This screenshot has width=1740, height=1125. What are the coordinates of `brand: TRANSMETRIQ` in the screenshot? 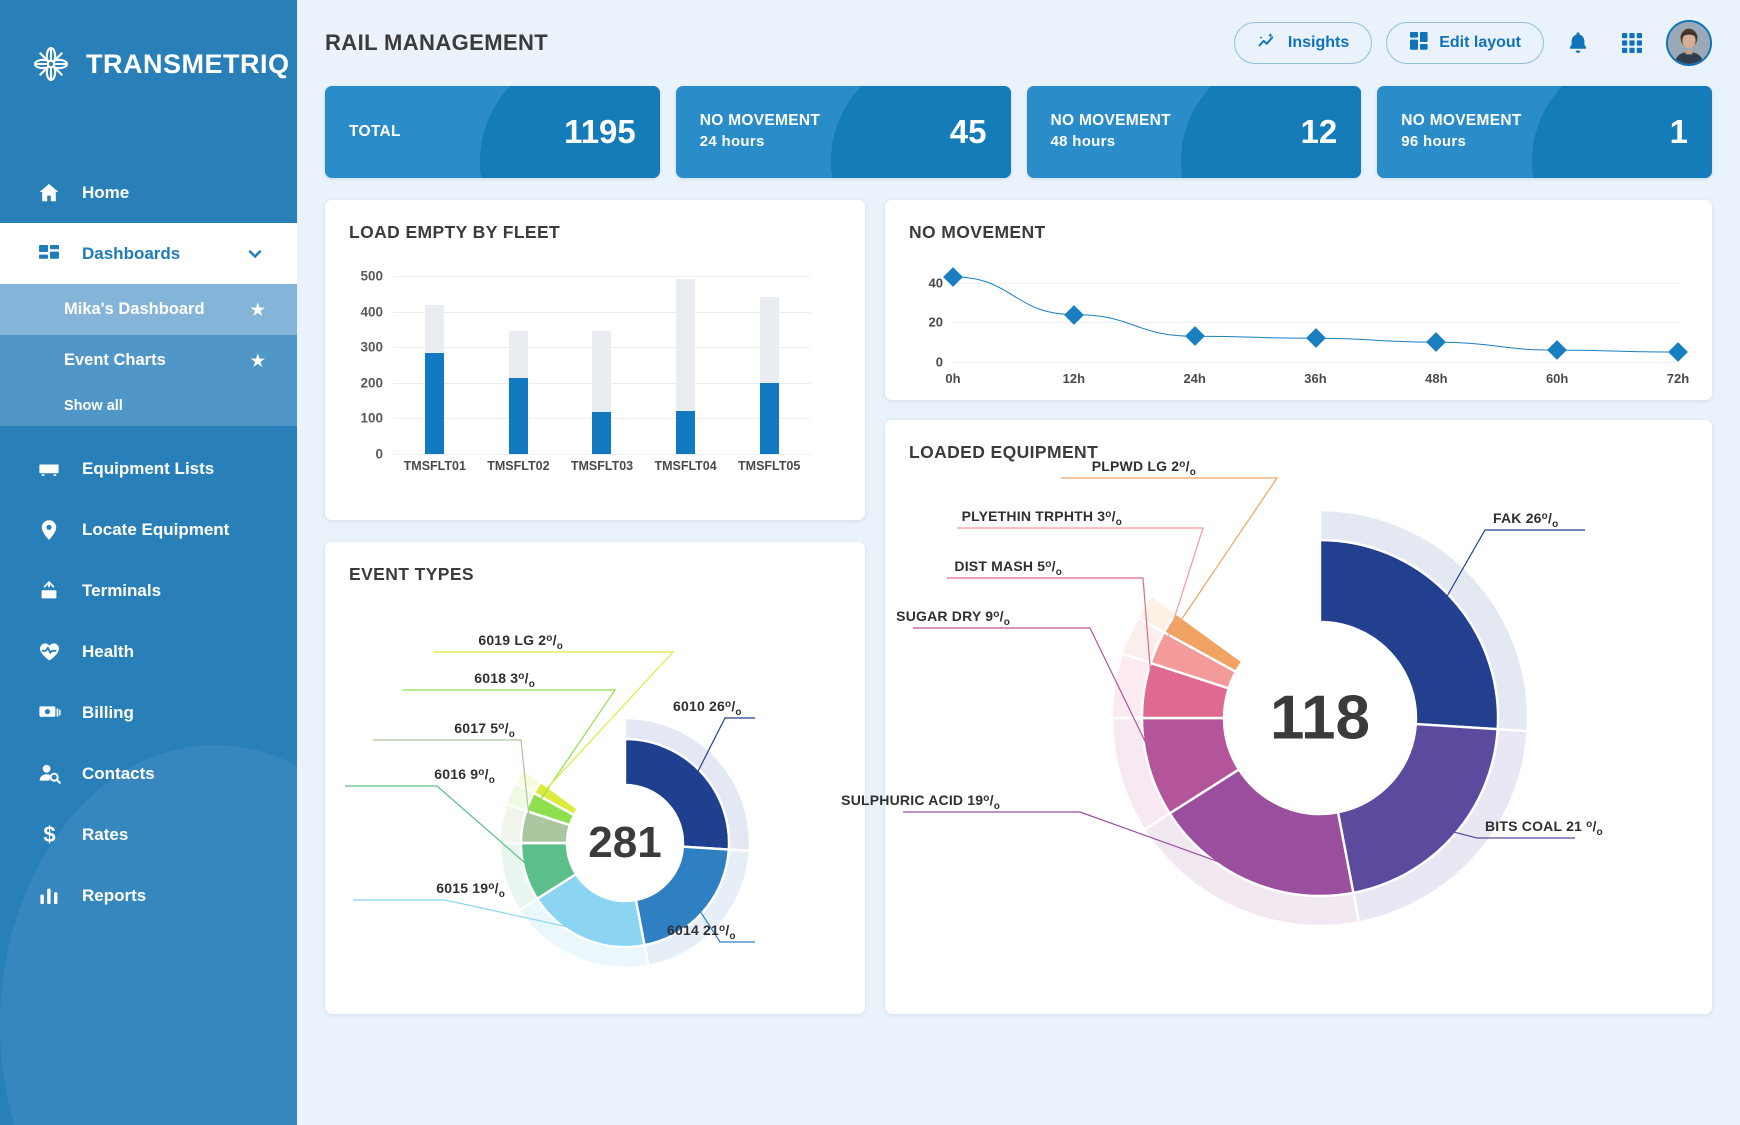 It's located at (148, 50).